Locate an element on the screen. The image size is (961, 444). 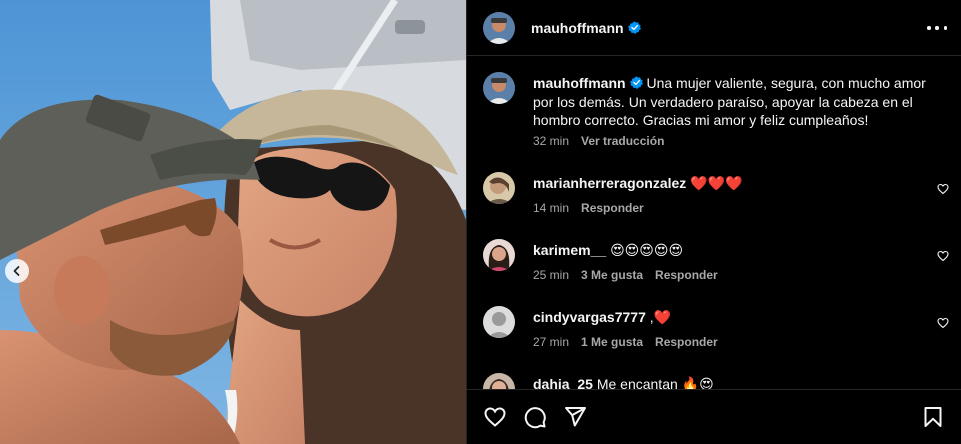
chevron-left-icon is located at coordinates (16, 271).